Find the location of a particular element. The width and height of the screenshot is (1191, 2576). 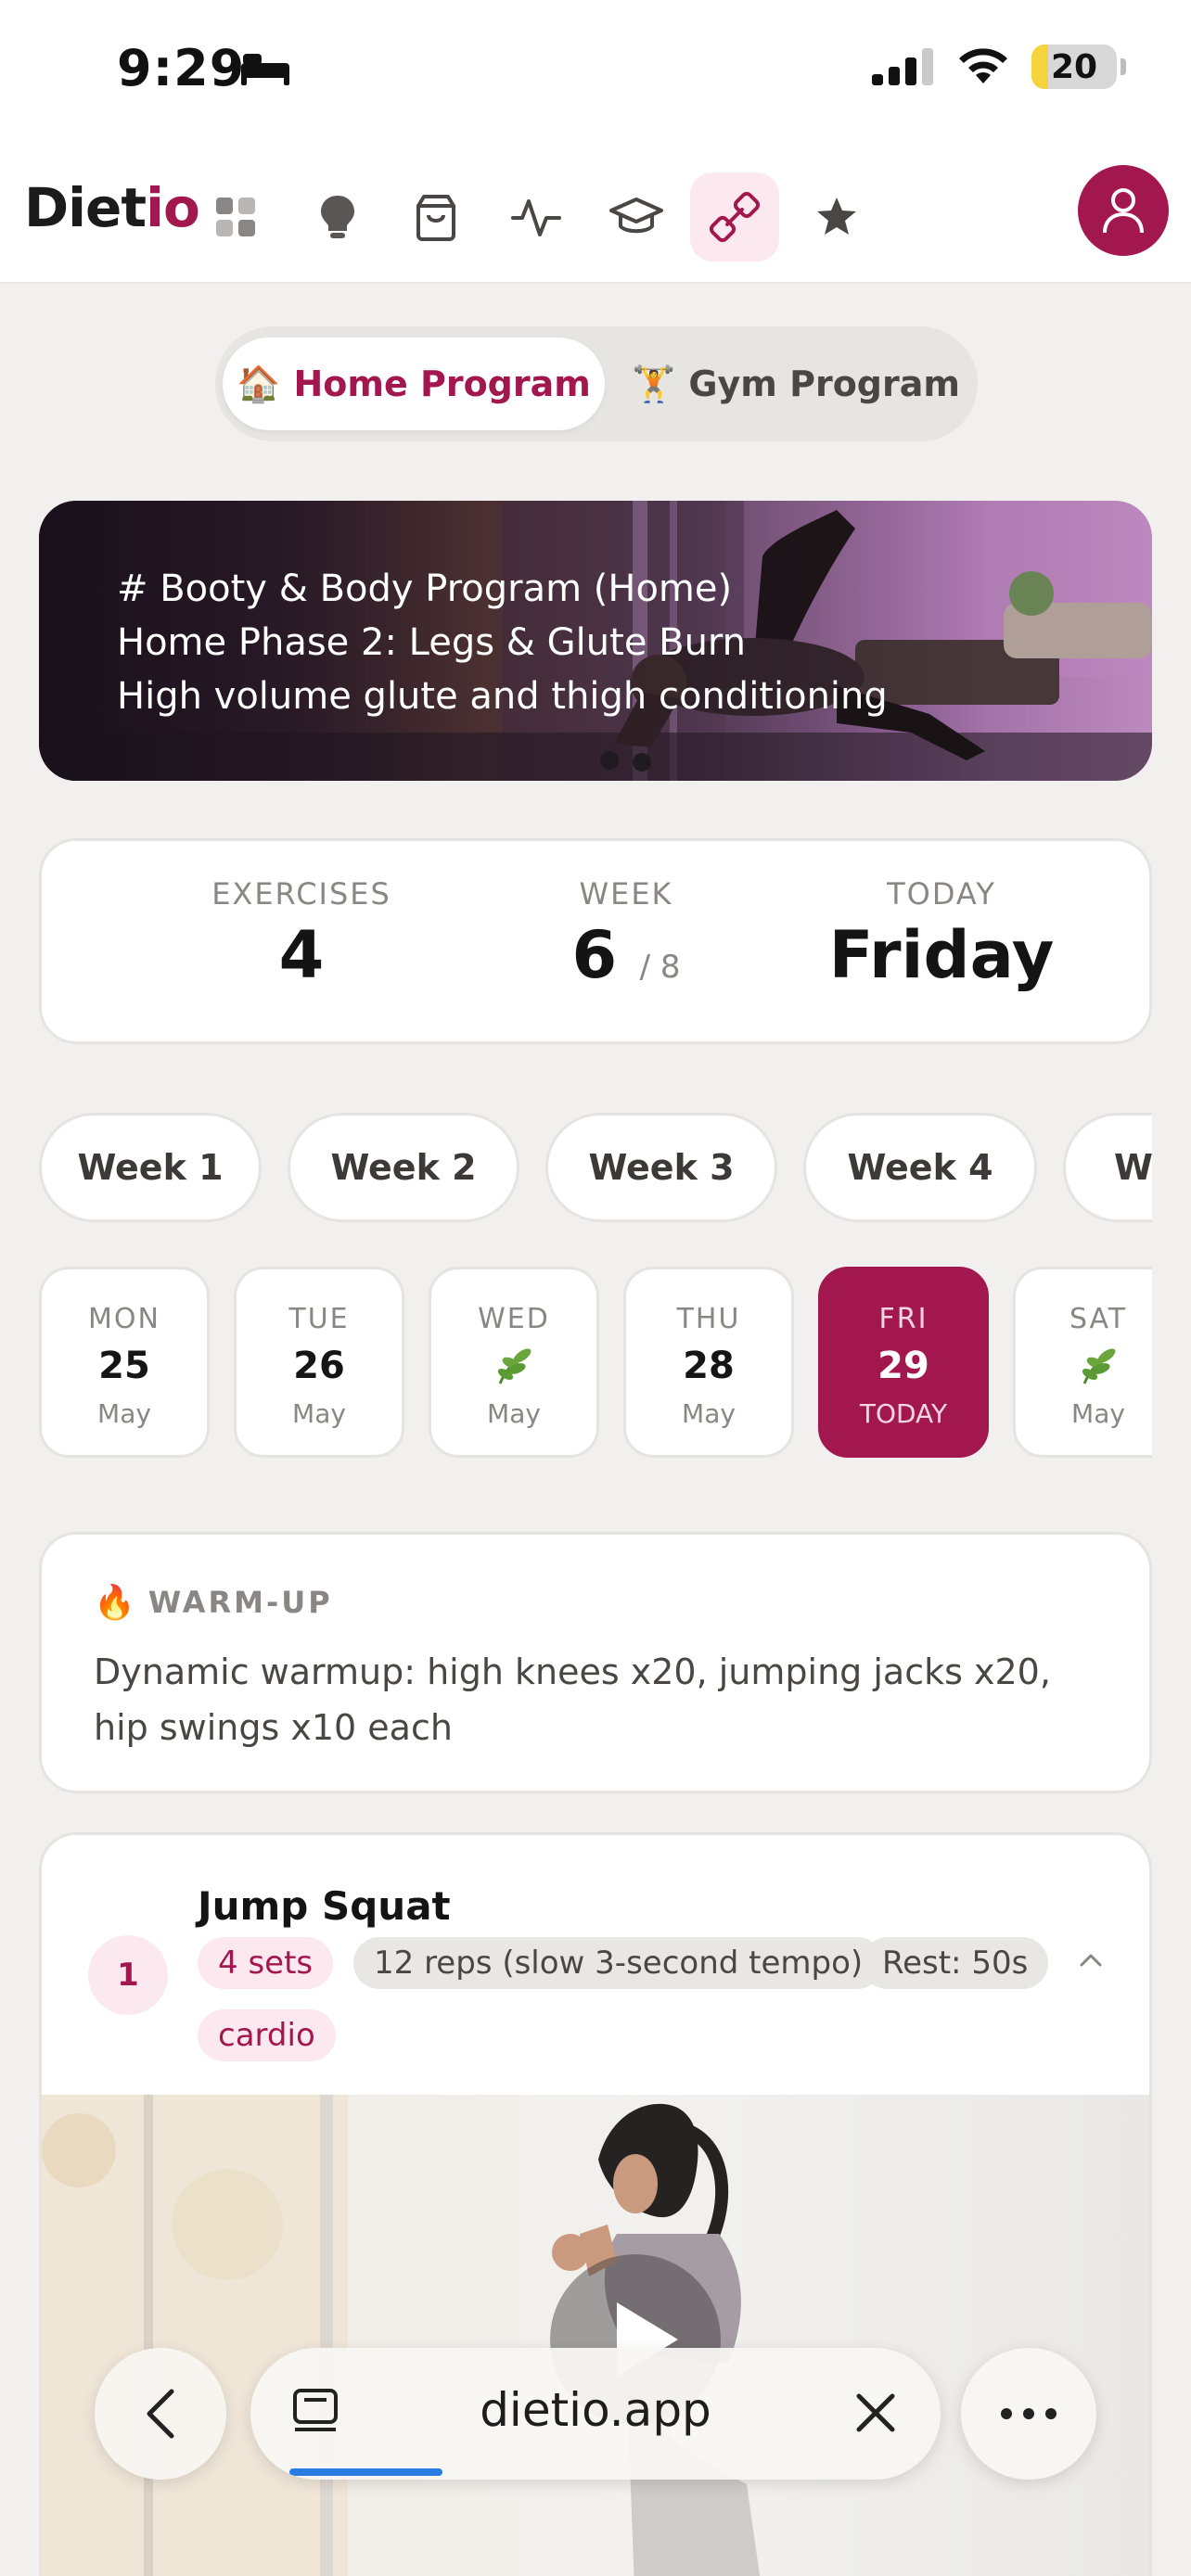

star-icon is located at coordinates (836, 217).